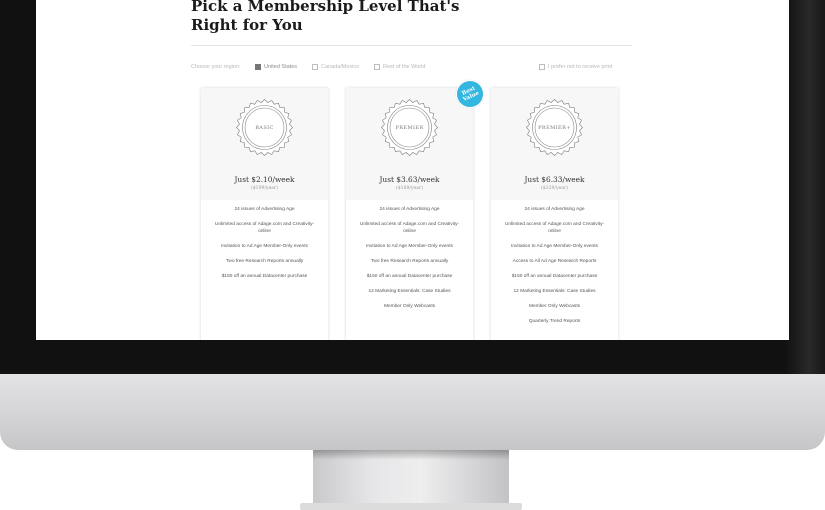  I want to click on region-option-label: United States, so click(281, 67).